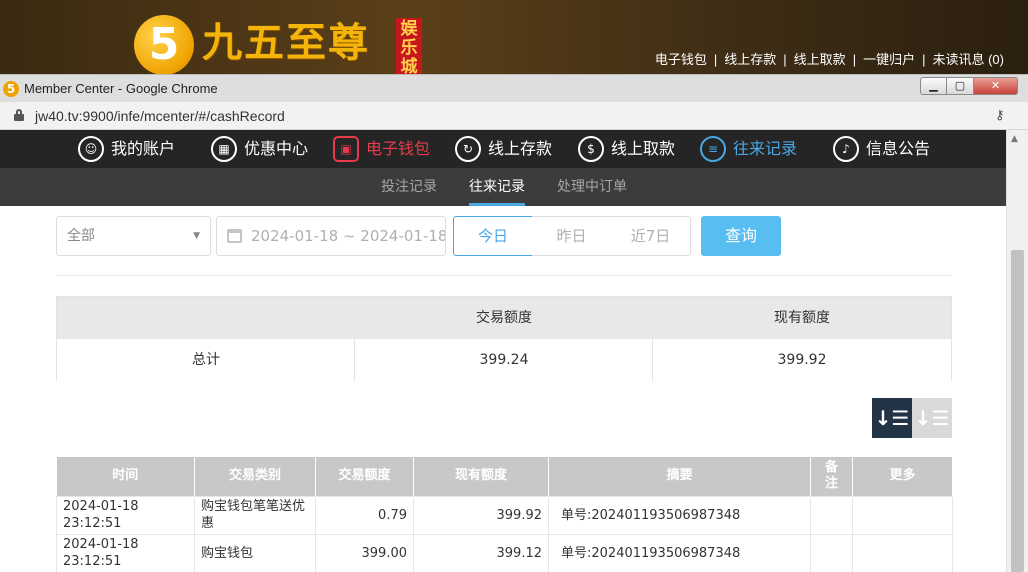 The width and height of the screenshot is (1028, 572). Describe the element at coordinates (932, 418) in the screenshot. I see `sort-asc-icon: ↓☰` at that location.